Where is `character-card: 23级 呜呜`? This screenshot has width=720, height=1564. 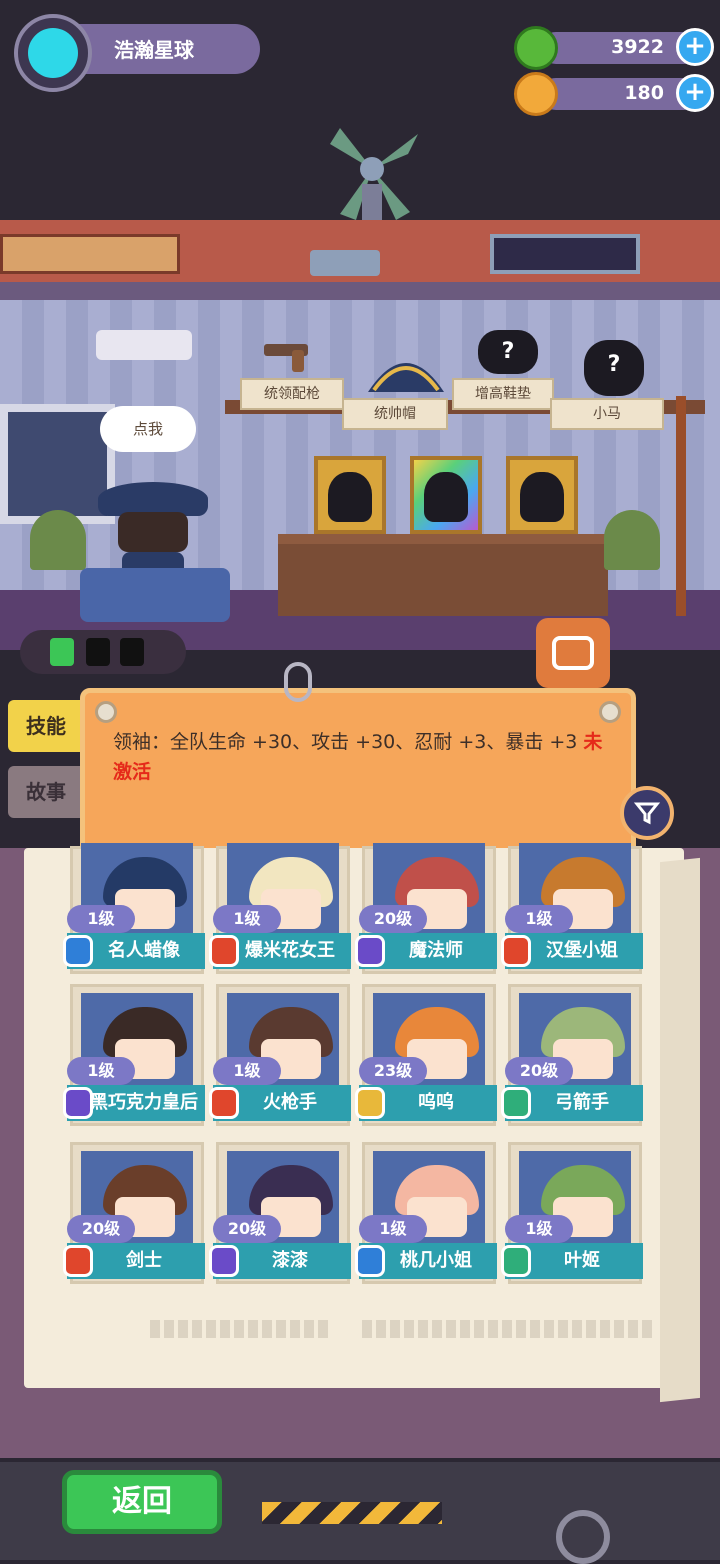
character-card: 23级 呜呜 is located at coordinates (426, 1055).